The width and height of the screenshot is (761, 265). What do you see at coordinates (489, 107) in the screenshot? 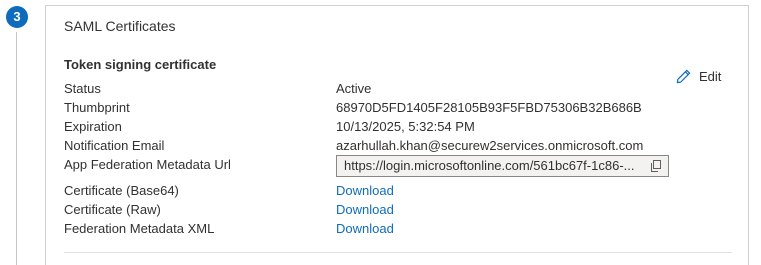
I see `thumbprint-value: 68970D5FD1405F28105B93F5FBD75306B32B686B` at bounding box center [489, 107].